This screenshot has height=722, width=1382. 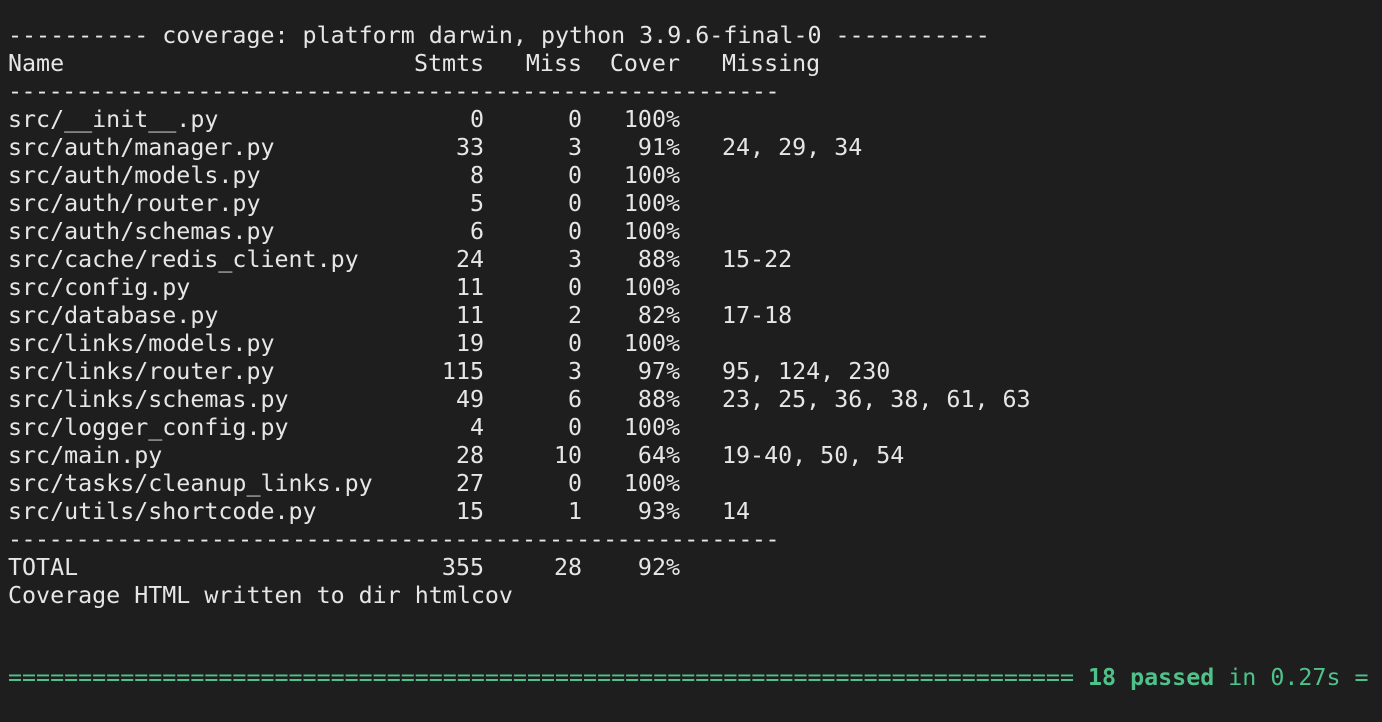 I want to click on passed-count: 18 passed, so click(x=1151, y=677).